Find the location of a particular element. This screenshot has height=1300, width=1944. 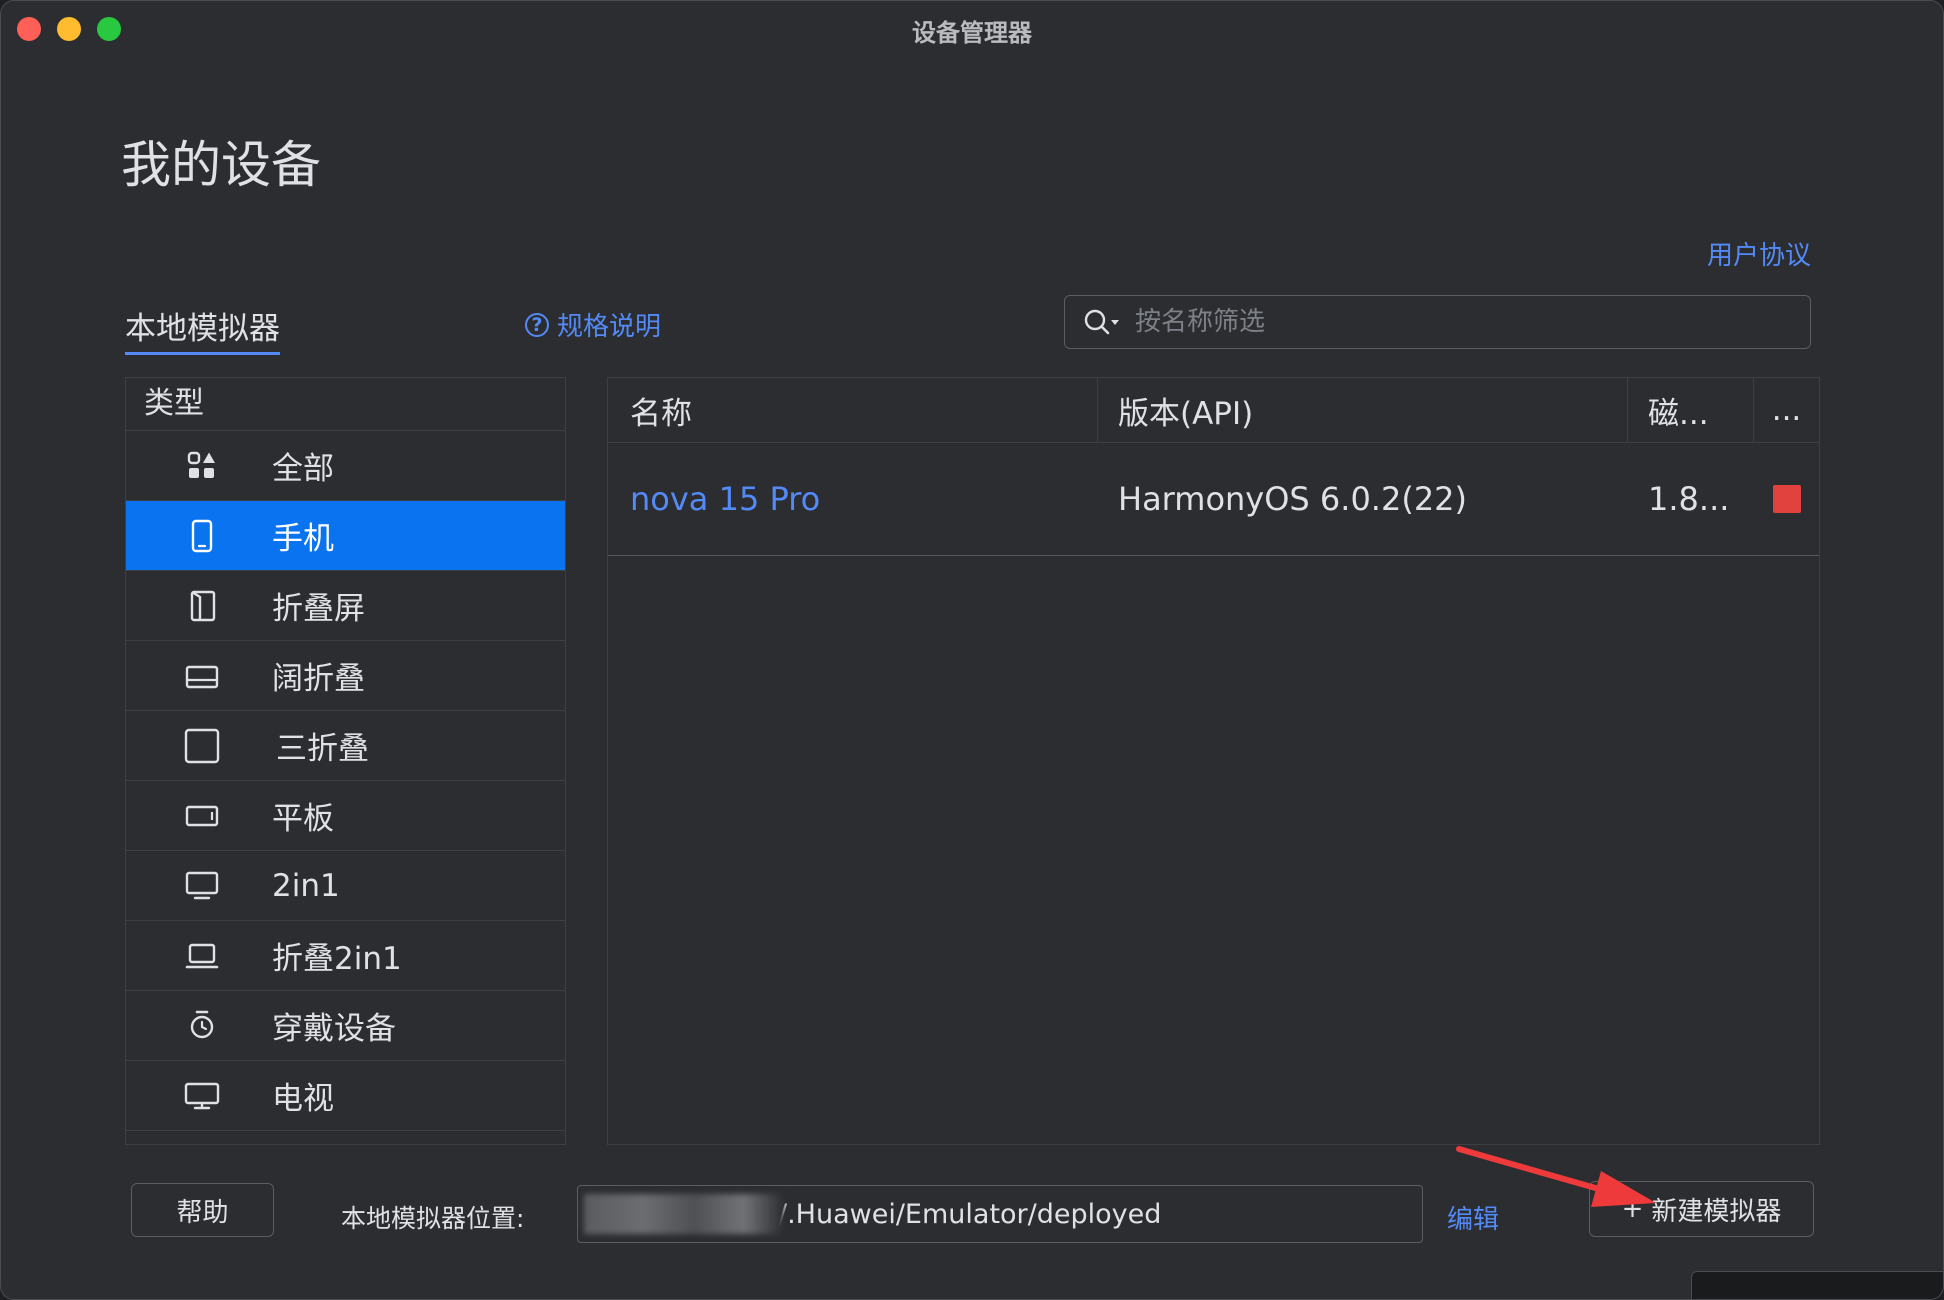

title-bar: 设备管理器 is located at coordinates (972, 28).